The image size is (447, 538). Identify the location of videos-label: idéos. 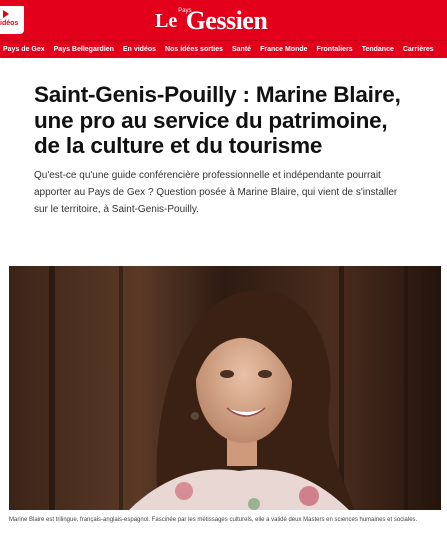
(9, 23).